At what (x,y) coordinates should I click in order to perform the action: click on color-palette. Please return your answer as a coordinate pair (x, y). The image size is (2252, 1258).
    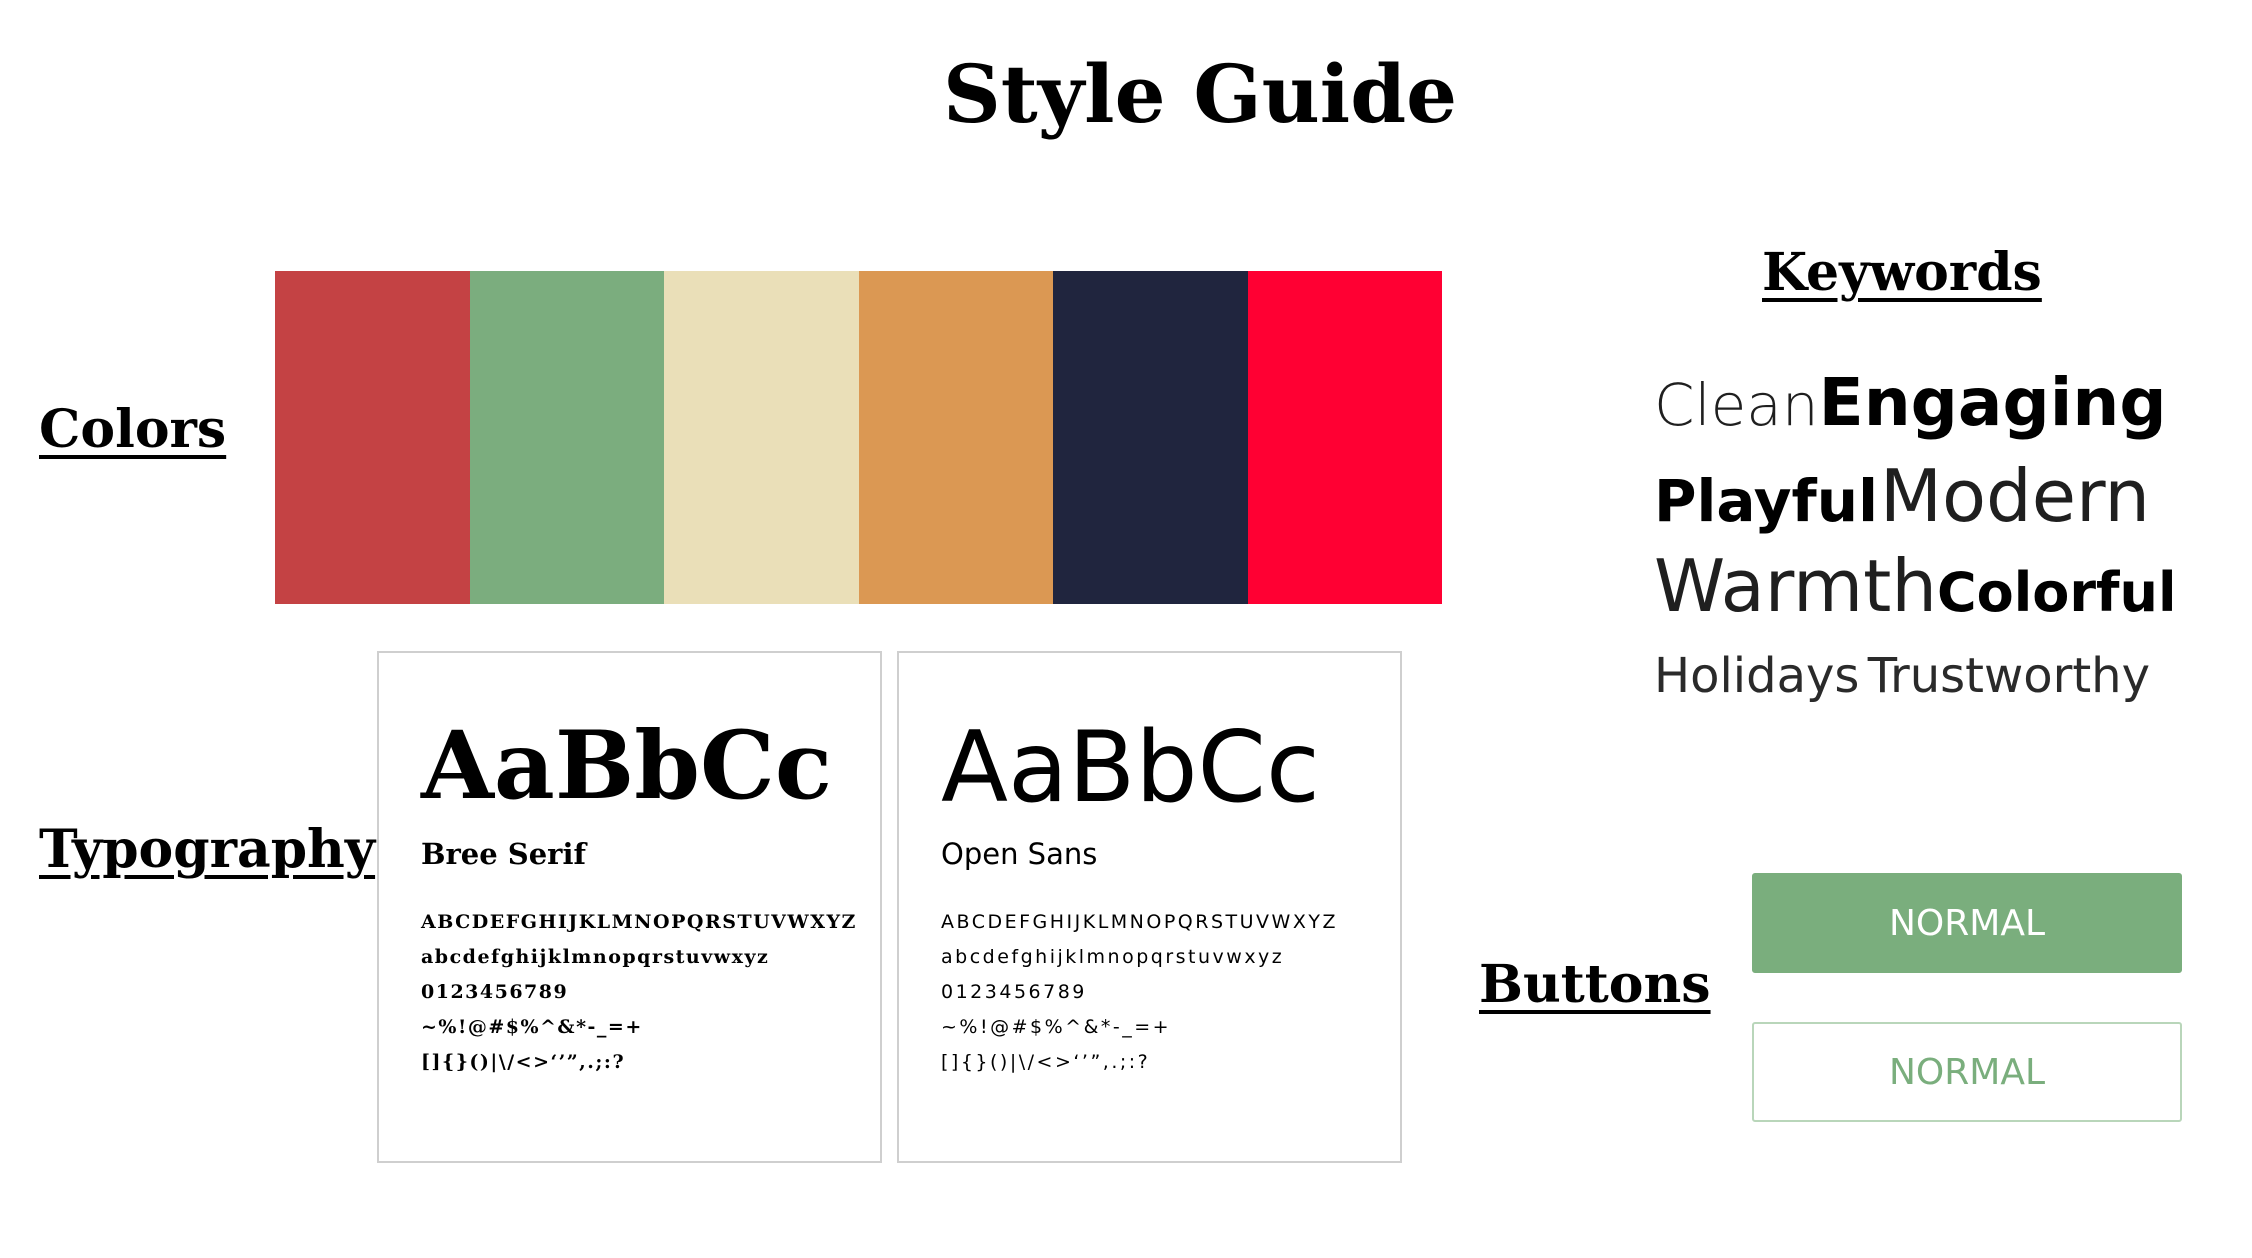
    Looking at the image, I should click on (858, 437).